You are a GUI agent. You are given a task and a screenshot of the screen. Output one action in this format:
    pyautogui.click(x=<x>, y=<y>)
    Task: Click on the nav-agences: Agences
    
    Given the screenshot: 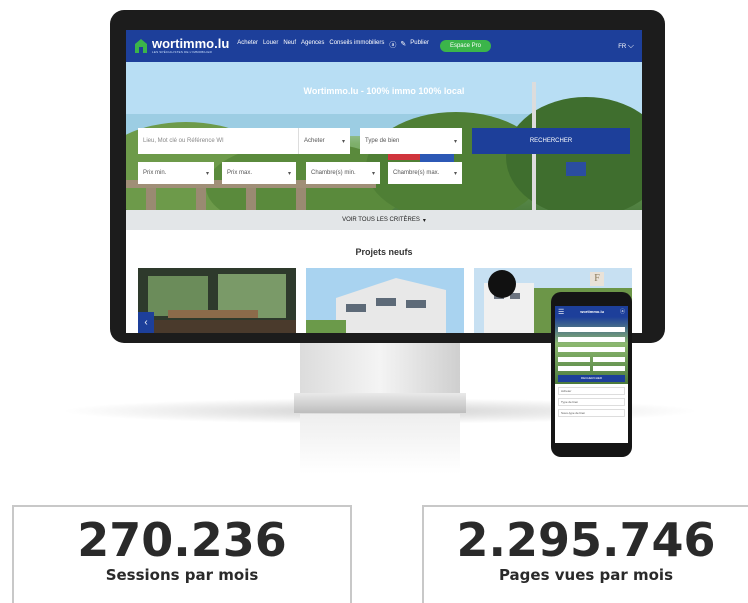 What is the action you would take?
    pyautogui.click(x=312, y=46)
    